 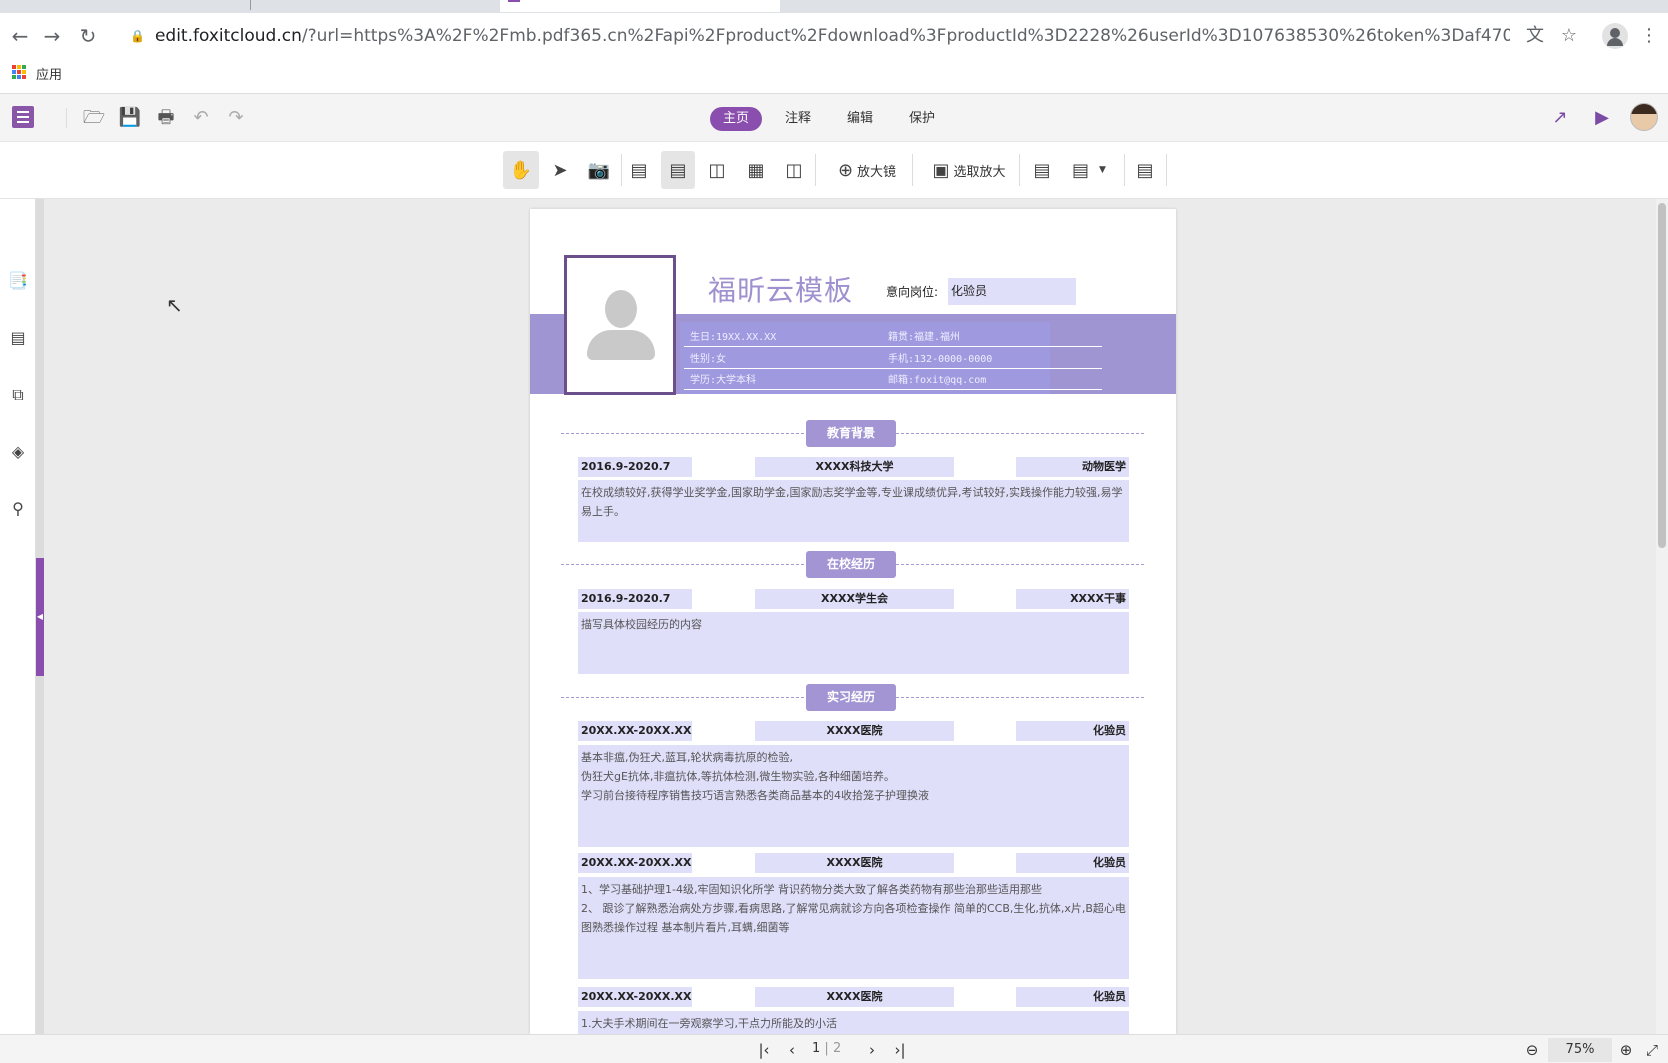 I want to click on undo-icon: ↶, so click(x=201, y=118).